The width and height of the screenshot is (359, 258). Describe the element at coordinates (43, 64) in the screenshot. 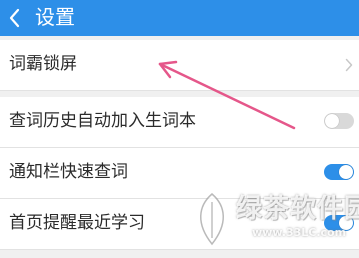

I see `settings-item-label: 词霸锁屏` at that location.